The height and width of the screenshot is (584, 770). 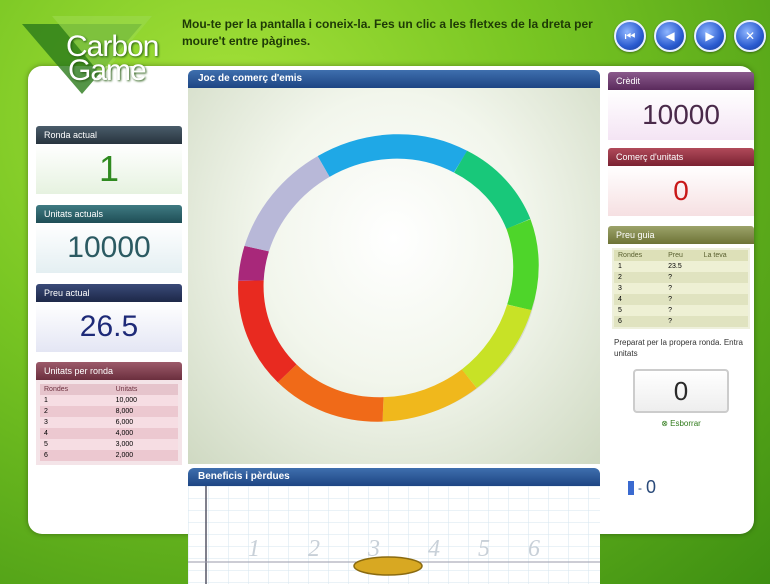 I want to click on table-row: 1 10,000, so click(x=109, y=400).